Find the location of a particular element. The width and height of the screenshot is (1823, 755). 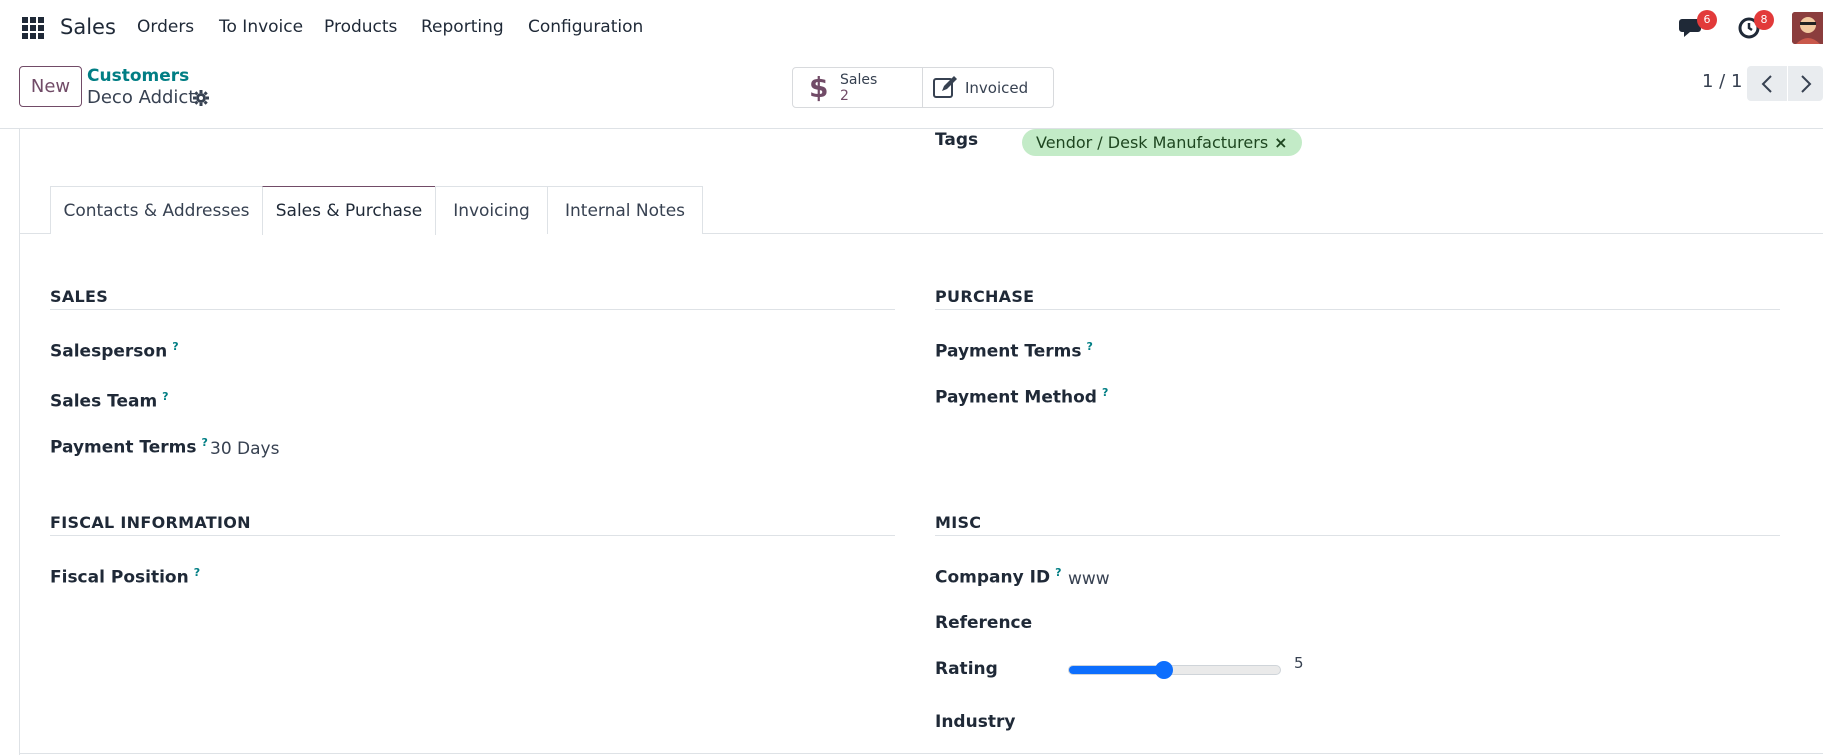

sales-team-label: Sales Team? is located at coordinates (109, 401).